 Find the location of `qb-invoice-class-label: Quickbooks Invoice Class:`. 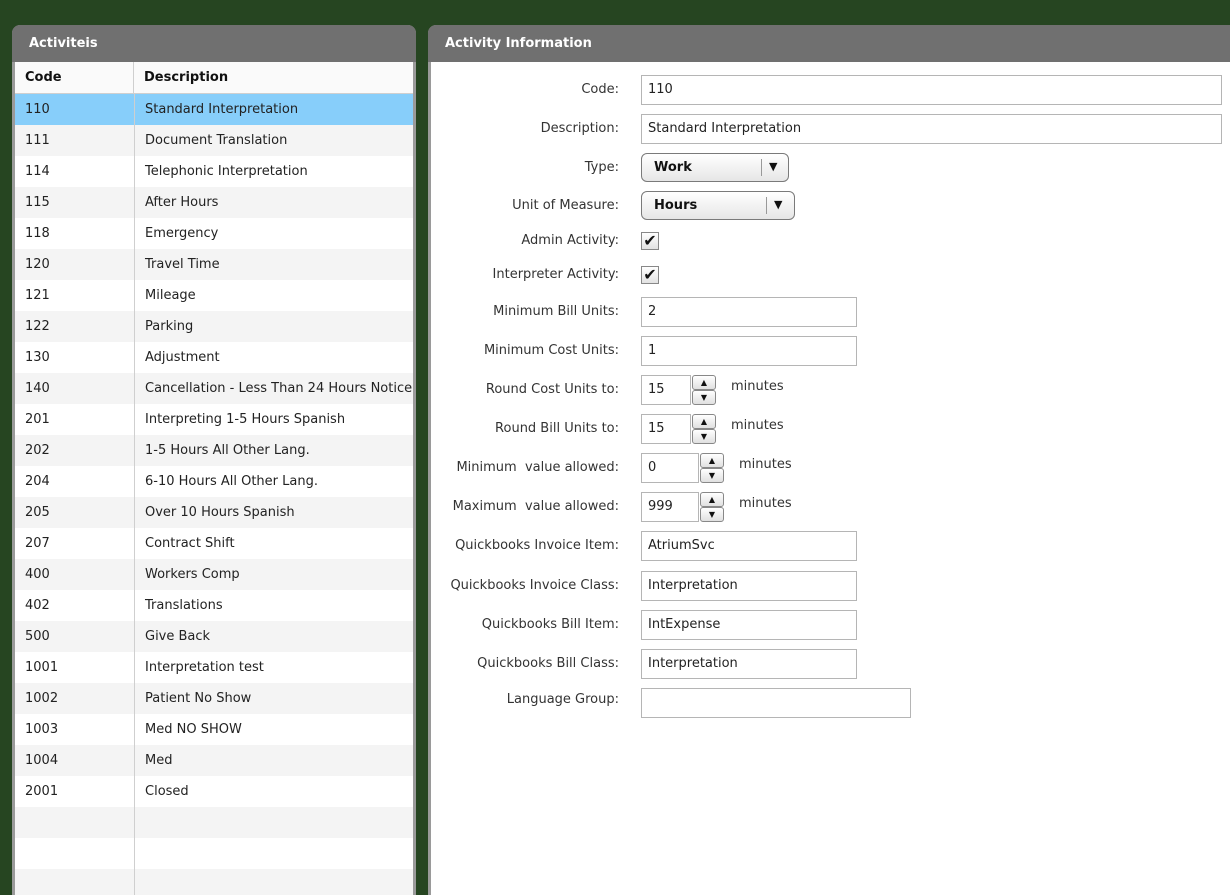

qb-invoice-class-label: Quickbooks Invoice Class: is located at coordinates (534, 585).